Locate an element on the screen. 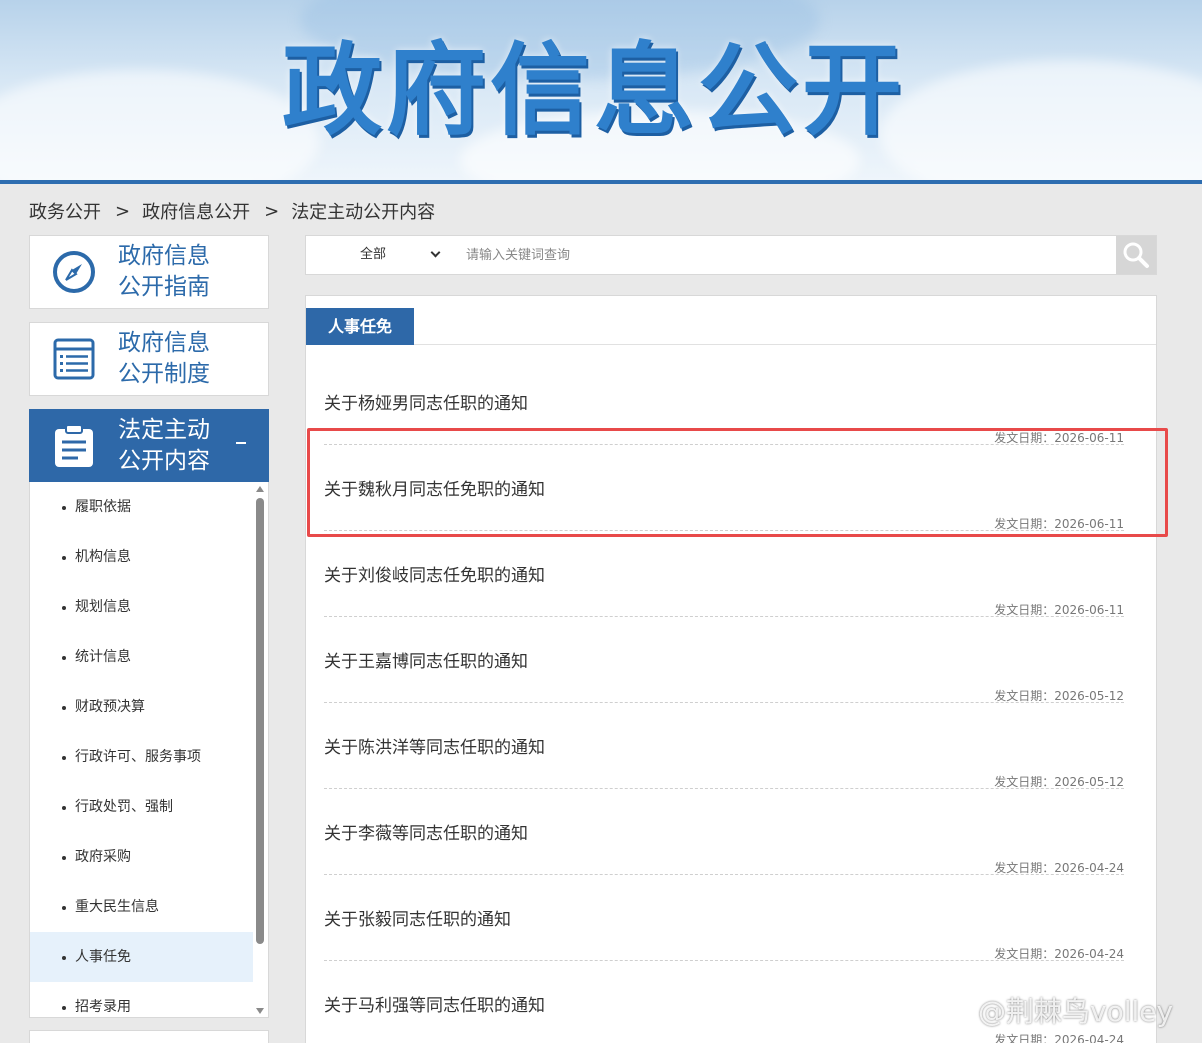 This screenshot has width=1202, height=1043. banner-title: 政府信息公开 is located at coordinates (594, 90).